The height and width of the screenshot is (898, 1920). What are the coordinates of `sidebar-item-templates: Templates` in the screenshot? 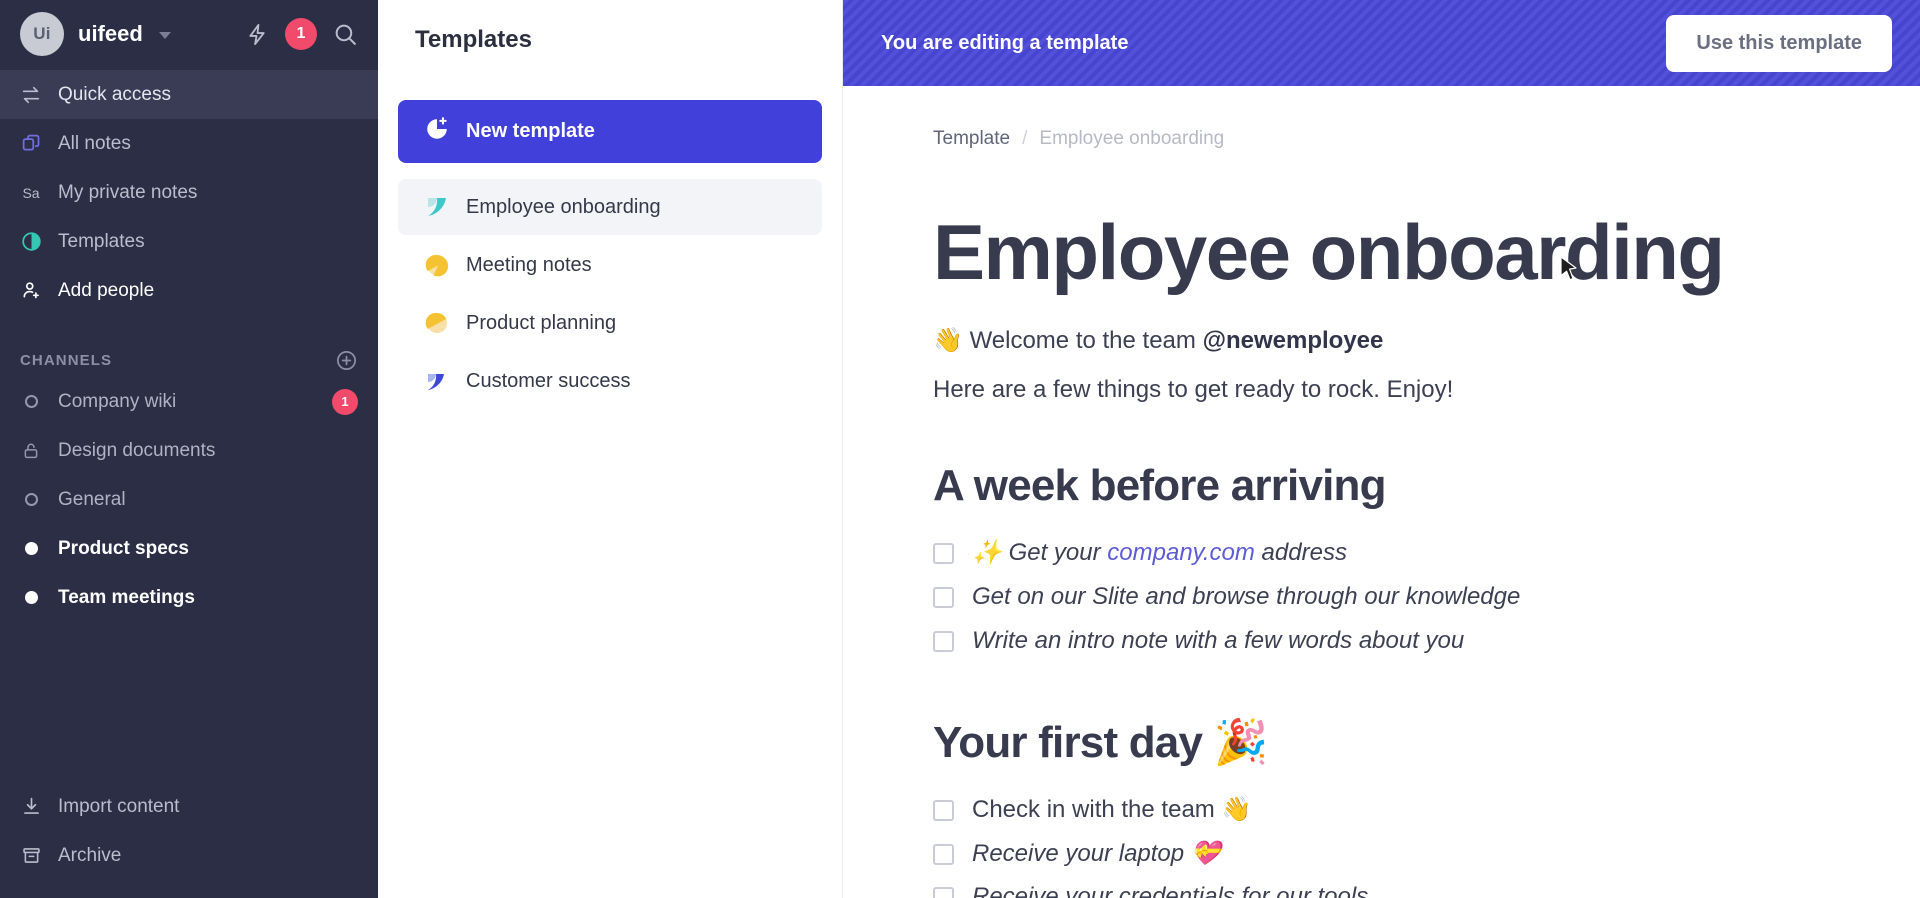 It's located at (189, 241).